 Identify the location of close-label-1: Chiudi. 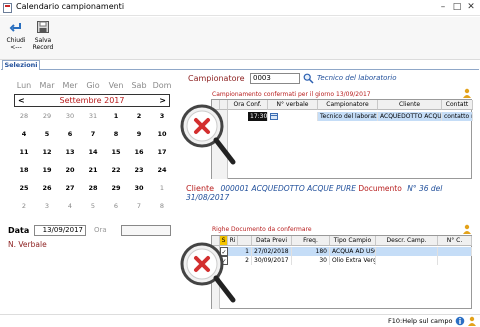
(16, 40).